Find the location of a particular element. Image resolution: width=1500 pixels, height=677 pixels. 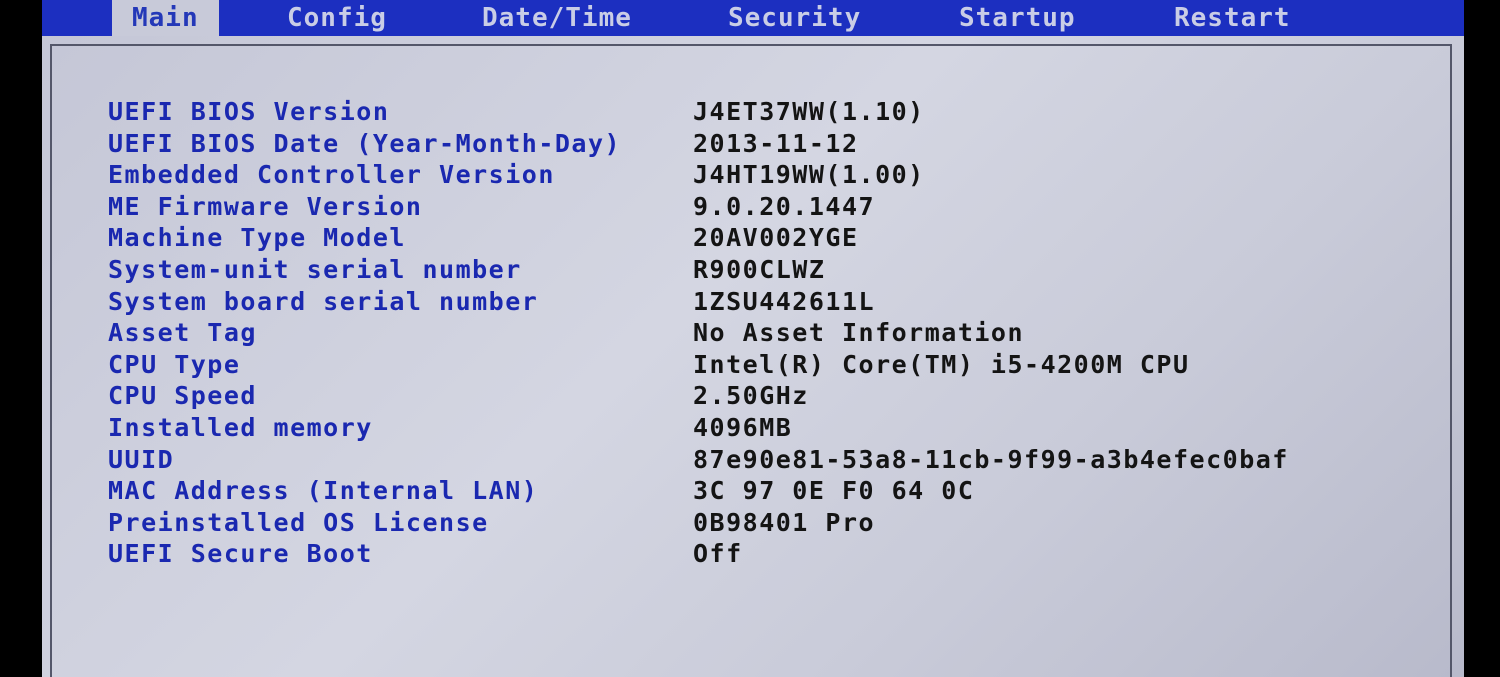

tab-main: Main is located at coordinates (165, 18).